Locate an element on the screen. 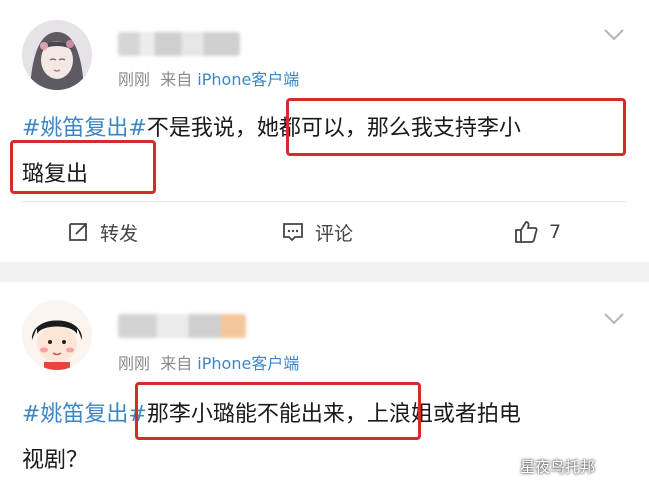 This screenshot has width=649, height=490. repost-icon is located at coordinates (78, 232).